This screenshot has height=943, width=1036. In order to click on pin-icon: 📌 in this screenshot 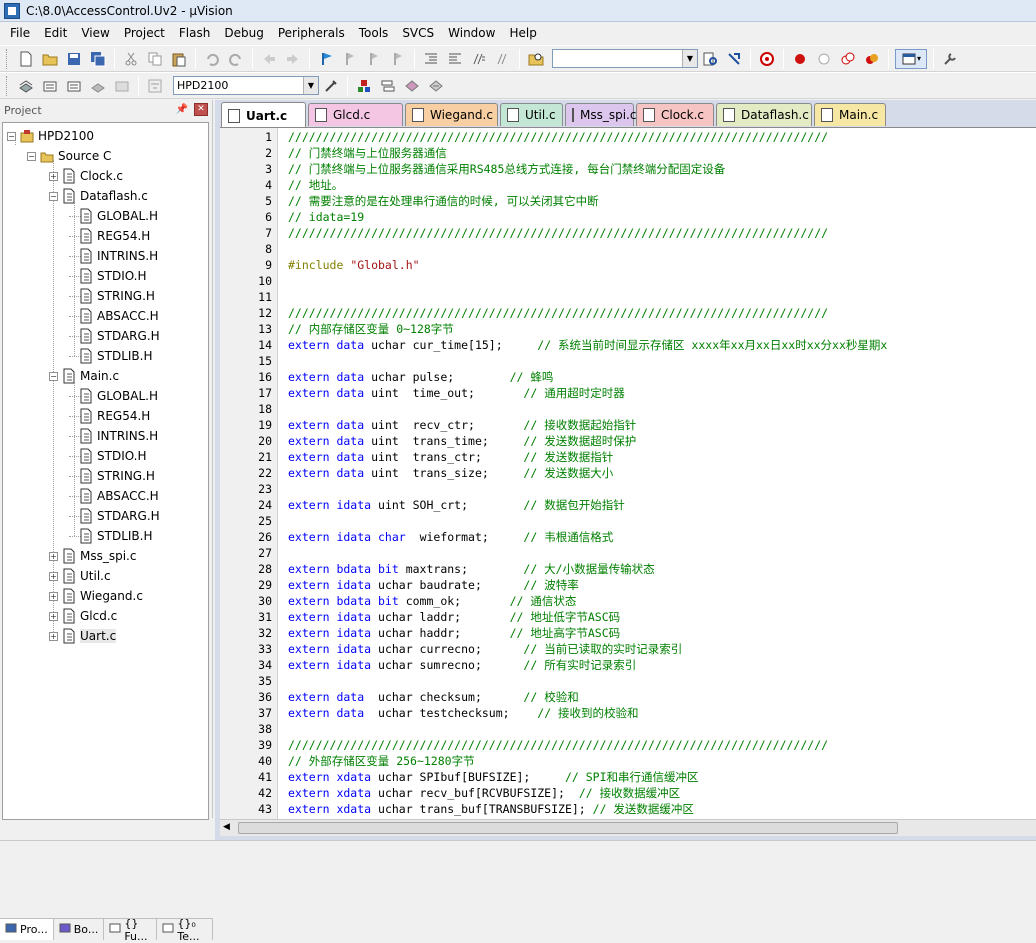, I will do `click(182, 109)`.